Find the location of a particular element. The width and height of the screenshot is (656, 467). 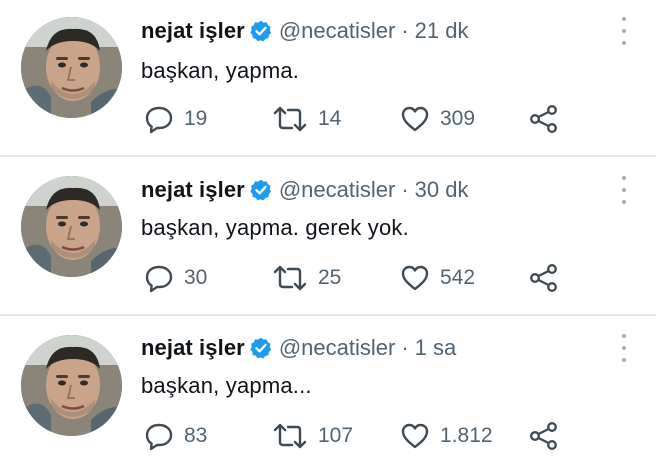

tweet-header: nejat işler @necatisler · 1 sa is located at coordinates (298, 348).